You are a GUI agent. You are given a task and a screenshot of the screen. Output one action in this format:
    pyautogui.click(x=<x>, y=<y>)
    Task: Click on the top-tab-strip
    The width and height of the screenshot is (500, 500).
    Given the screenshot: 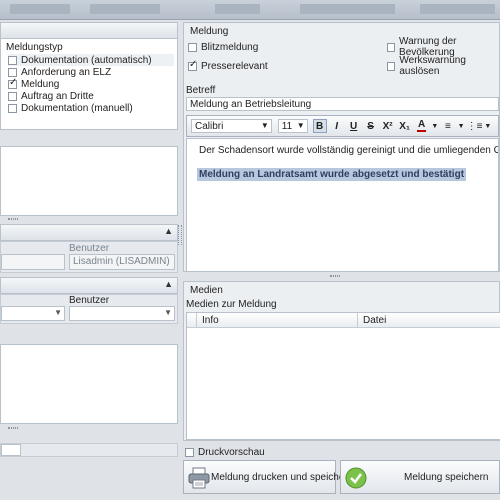 What is the action you would take?
    pyautogui.click(x=250, y=10)
    